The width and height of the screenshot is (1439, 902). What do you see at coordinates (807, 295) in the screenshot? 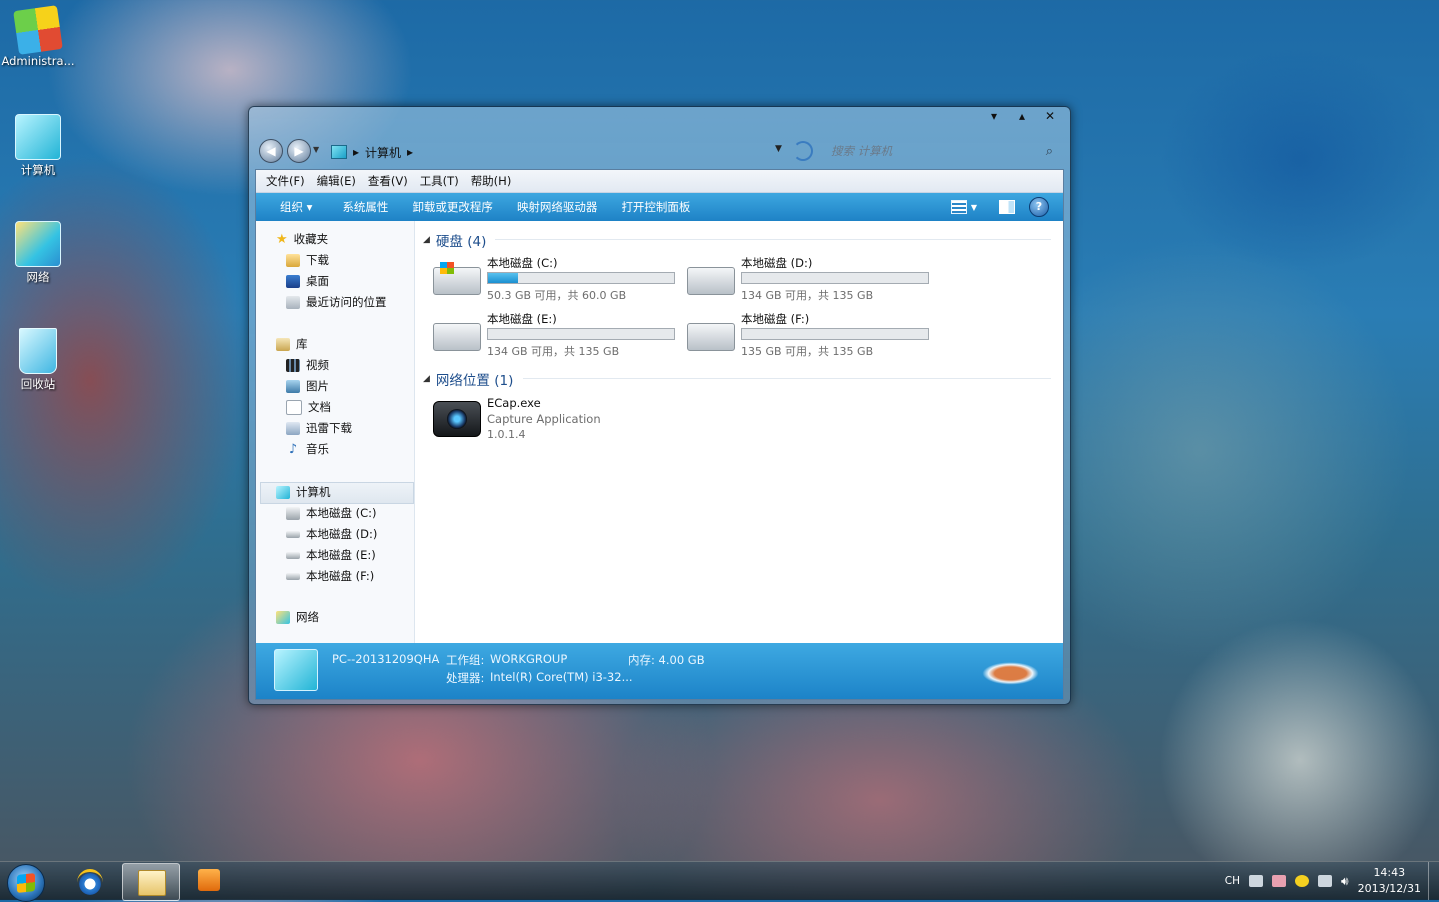
I see `drive-free-space: 134 GB 可用，共 135 GB` at bounding box center [807, 295].